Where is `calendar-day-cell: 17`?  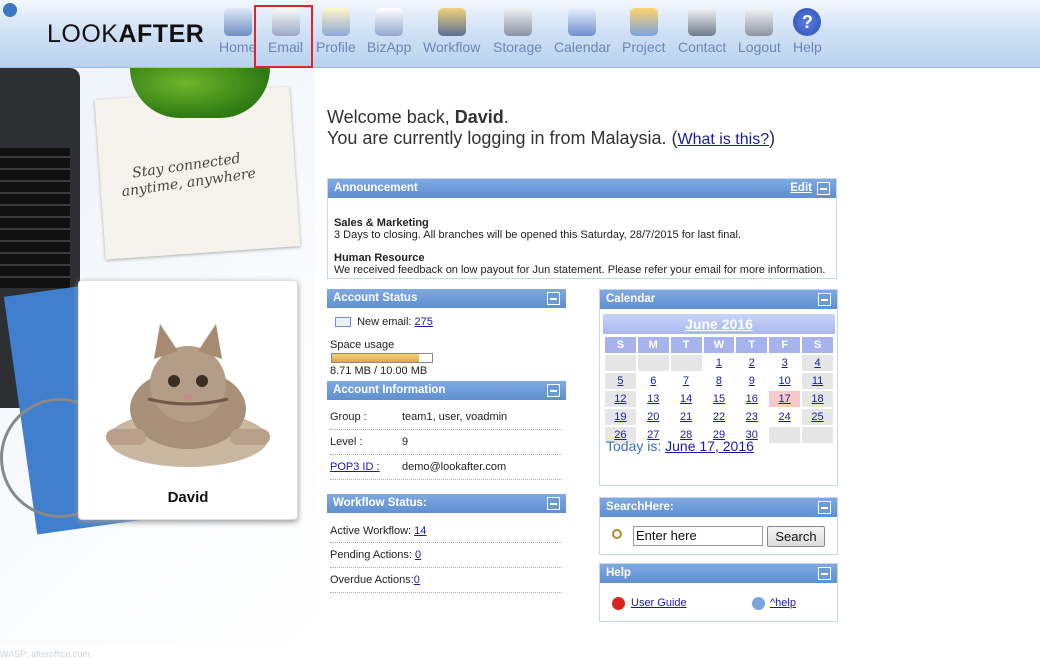 calendar-day-cell: 17 is located at coordinates (785, 399).